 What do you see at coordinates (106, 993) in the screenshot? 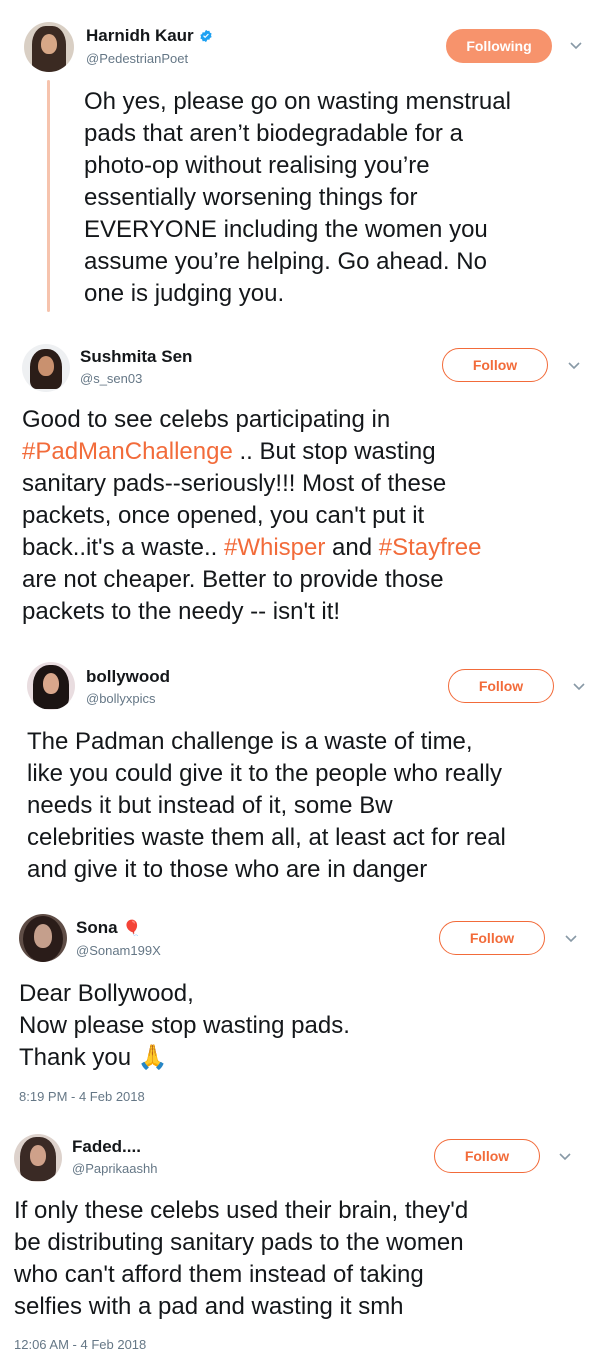
I see `tweet-text-line: Dear Bollywood,` at bounding box center [106, 993].